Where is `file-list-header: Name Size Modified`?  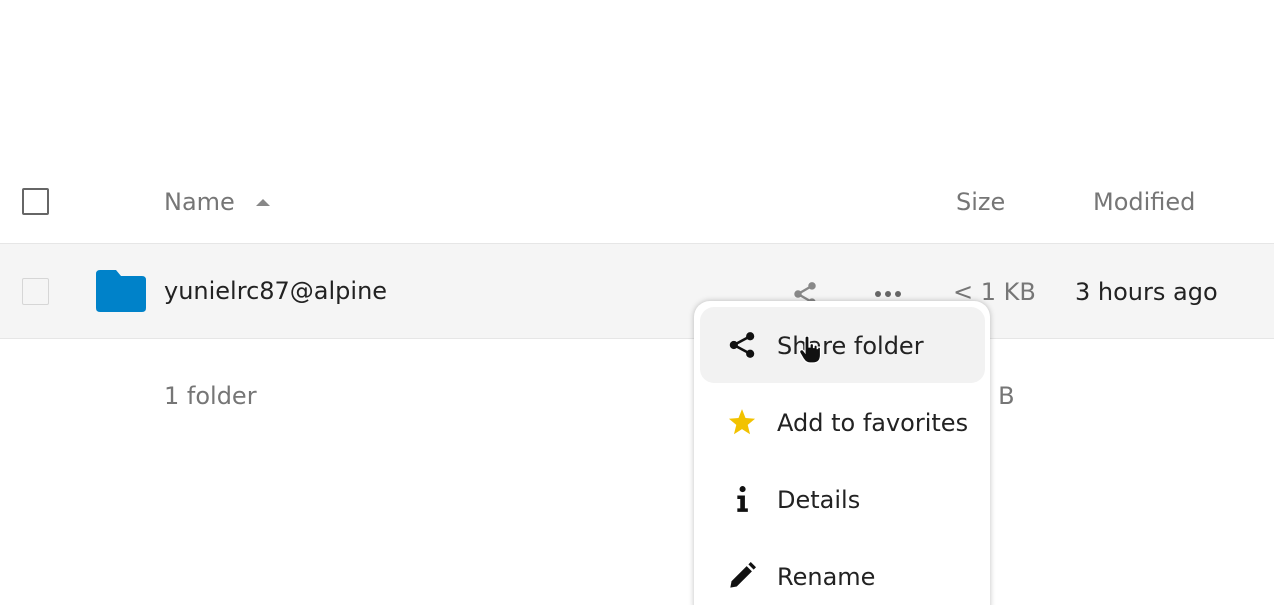 file-list-header: Name Size Modified is located at coordinates (637, 202).